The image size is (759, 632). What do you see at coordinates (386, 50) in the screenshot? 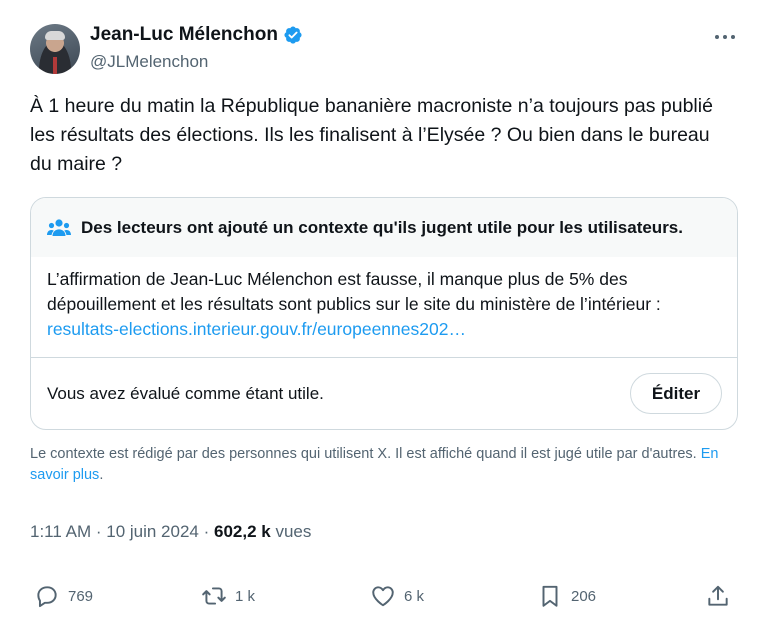
I see `tweet-header: Jean-Luc Mélenchon @JLMelenchon` at bounding box center [386, 50].